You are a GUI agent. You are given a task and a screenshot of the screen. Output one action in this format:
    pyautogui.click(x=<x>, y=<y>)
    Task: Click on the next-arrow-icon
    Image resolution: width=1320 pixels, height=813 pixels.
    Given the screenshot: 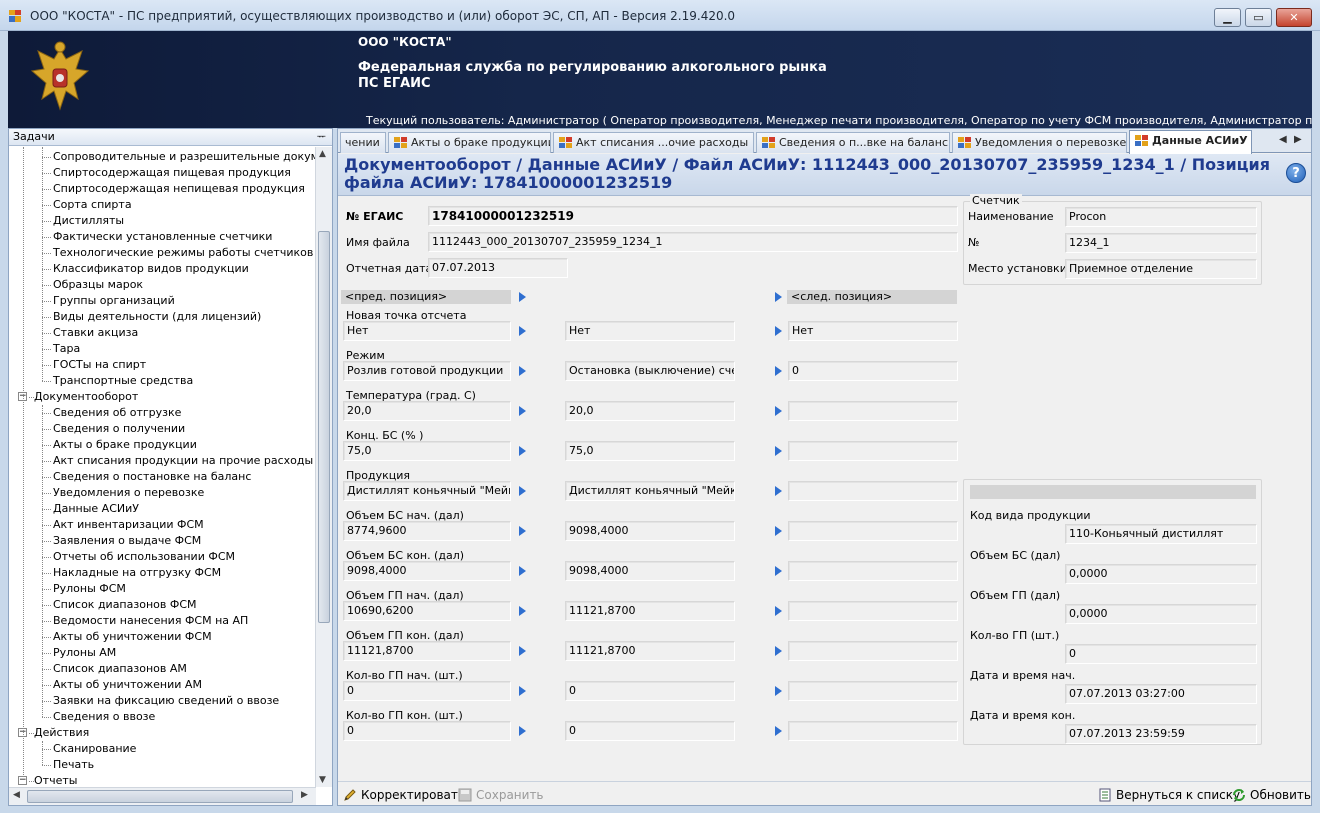 What is the action you would take?
    pyautogui.click(x=778, y=297)
    